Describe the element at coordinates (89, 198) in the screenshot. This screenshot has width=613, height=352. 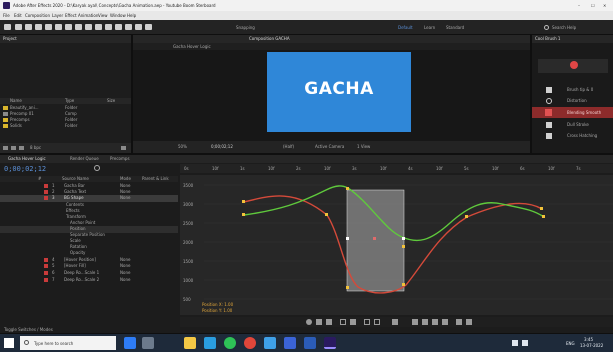
I see `table-row: 3 BG Shape None` at that location.